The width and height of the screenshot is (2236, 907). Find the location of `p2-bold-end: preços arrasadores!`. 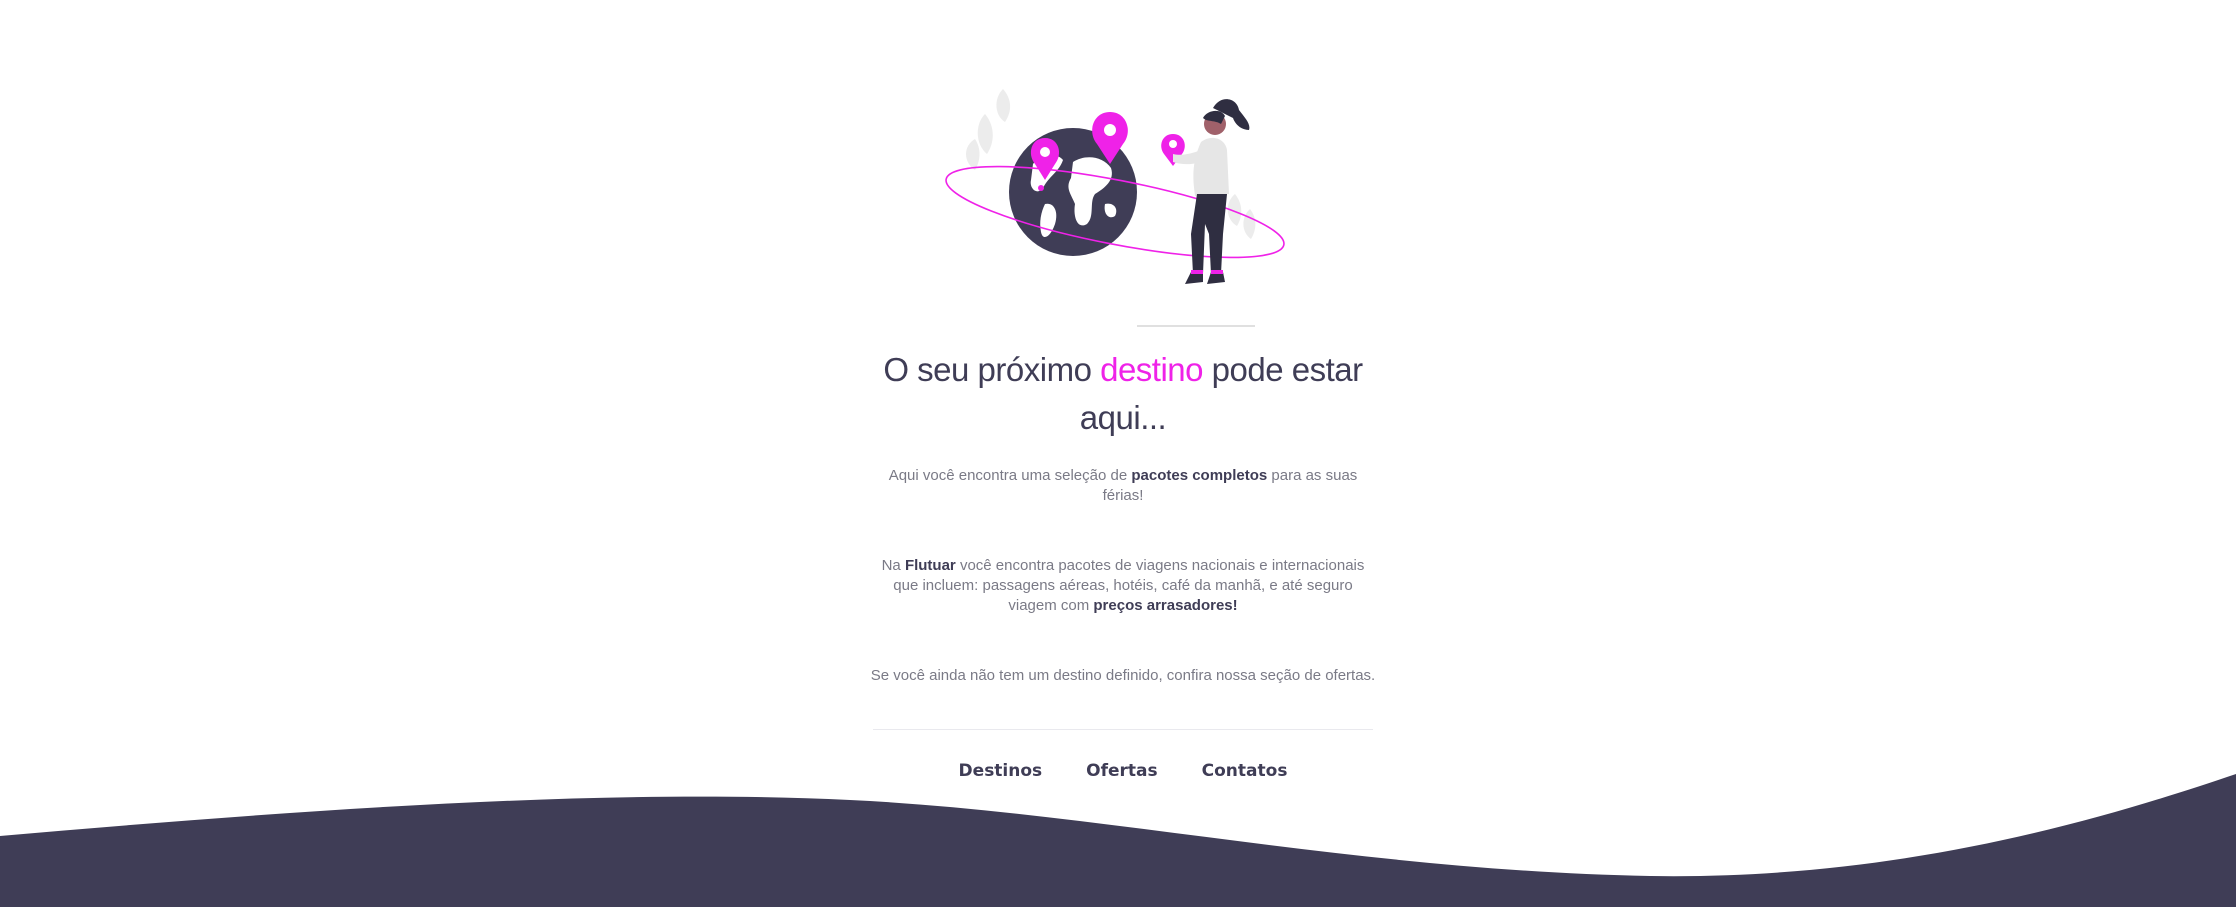

p2-bold-end: preços arrasadores! is located at coordinates (1165, 605).